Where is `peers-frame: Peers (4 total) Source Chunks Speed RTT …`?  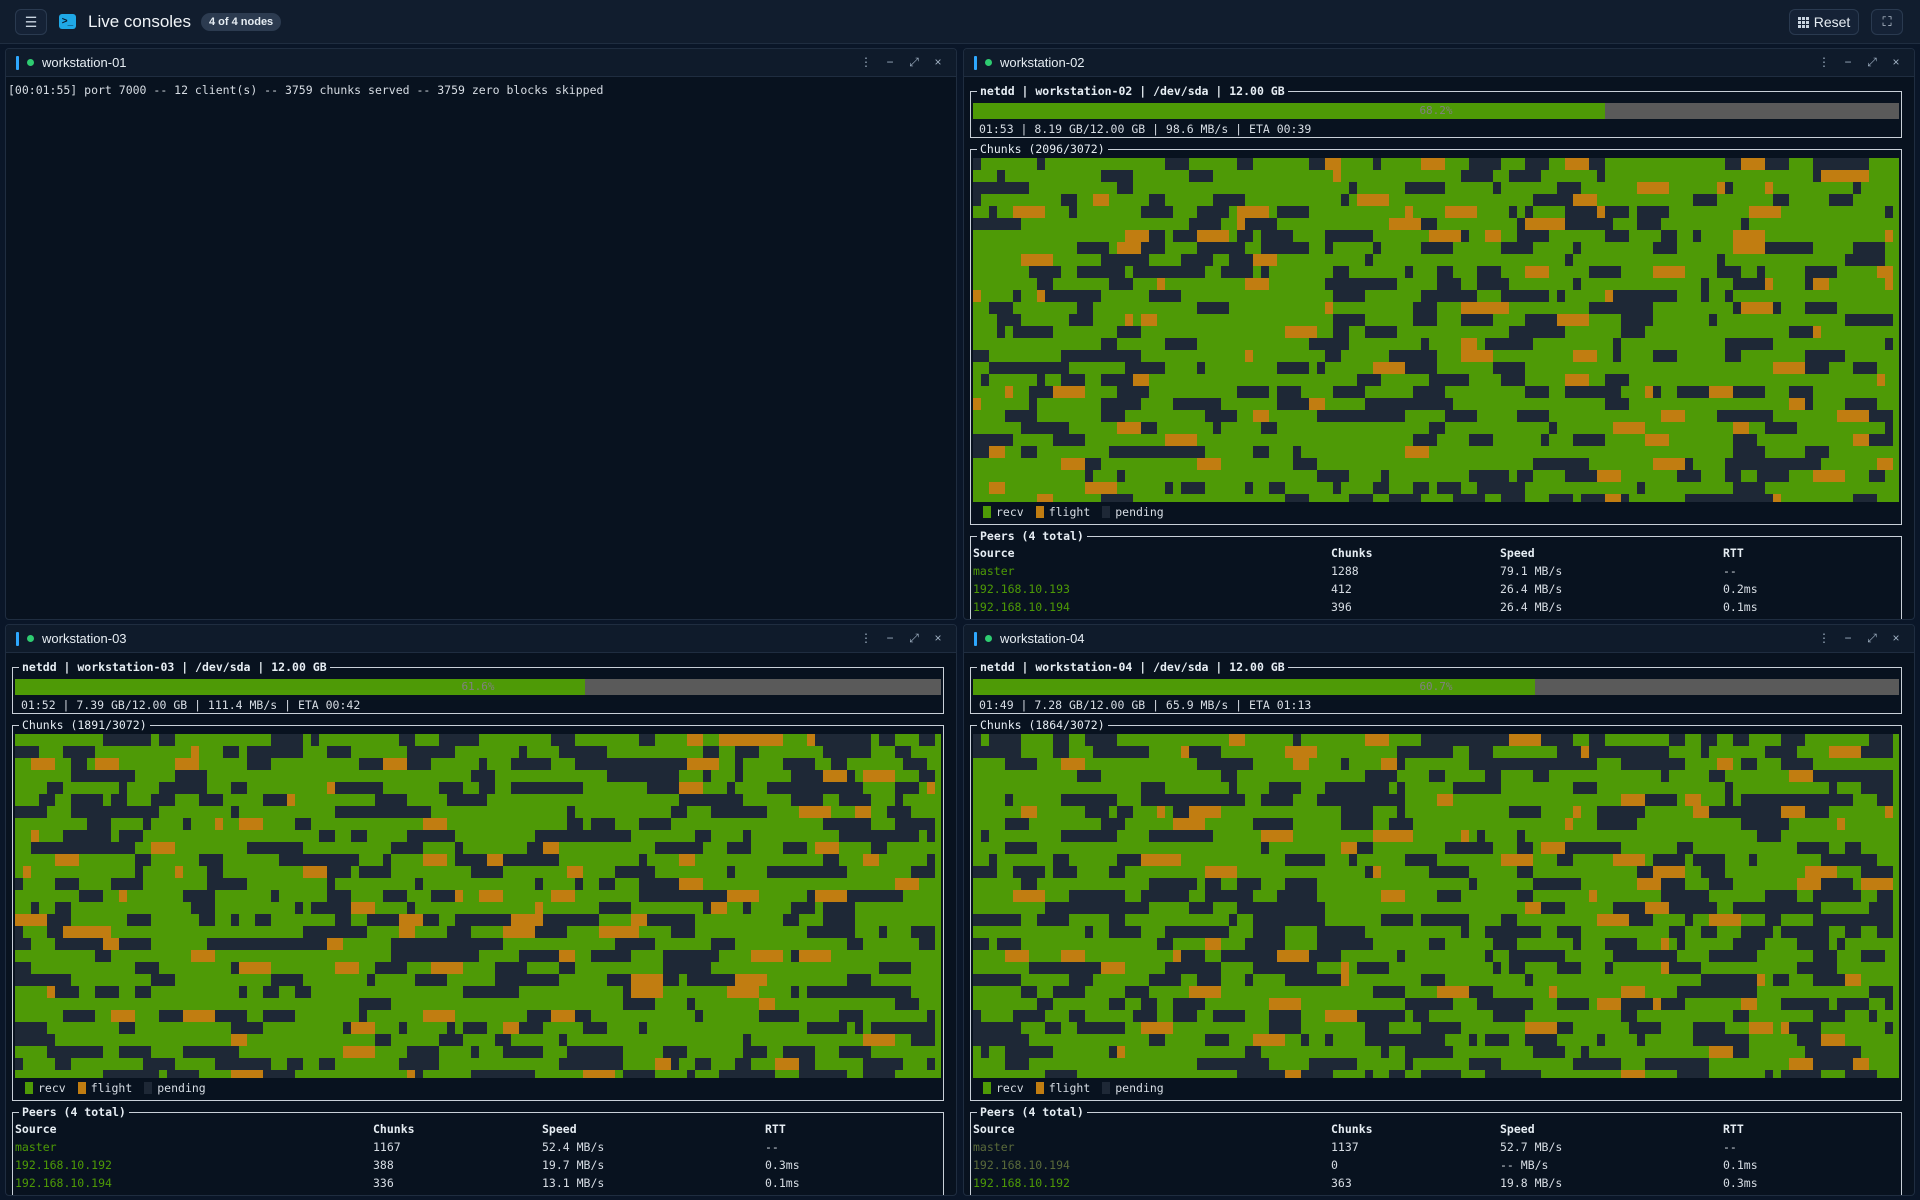 peers-frame: Peers (4 total) Source Chunks Speed RTT … is located at coordinates (478, 1150).